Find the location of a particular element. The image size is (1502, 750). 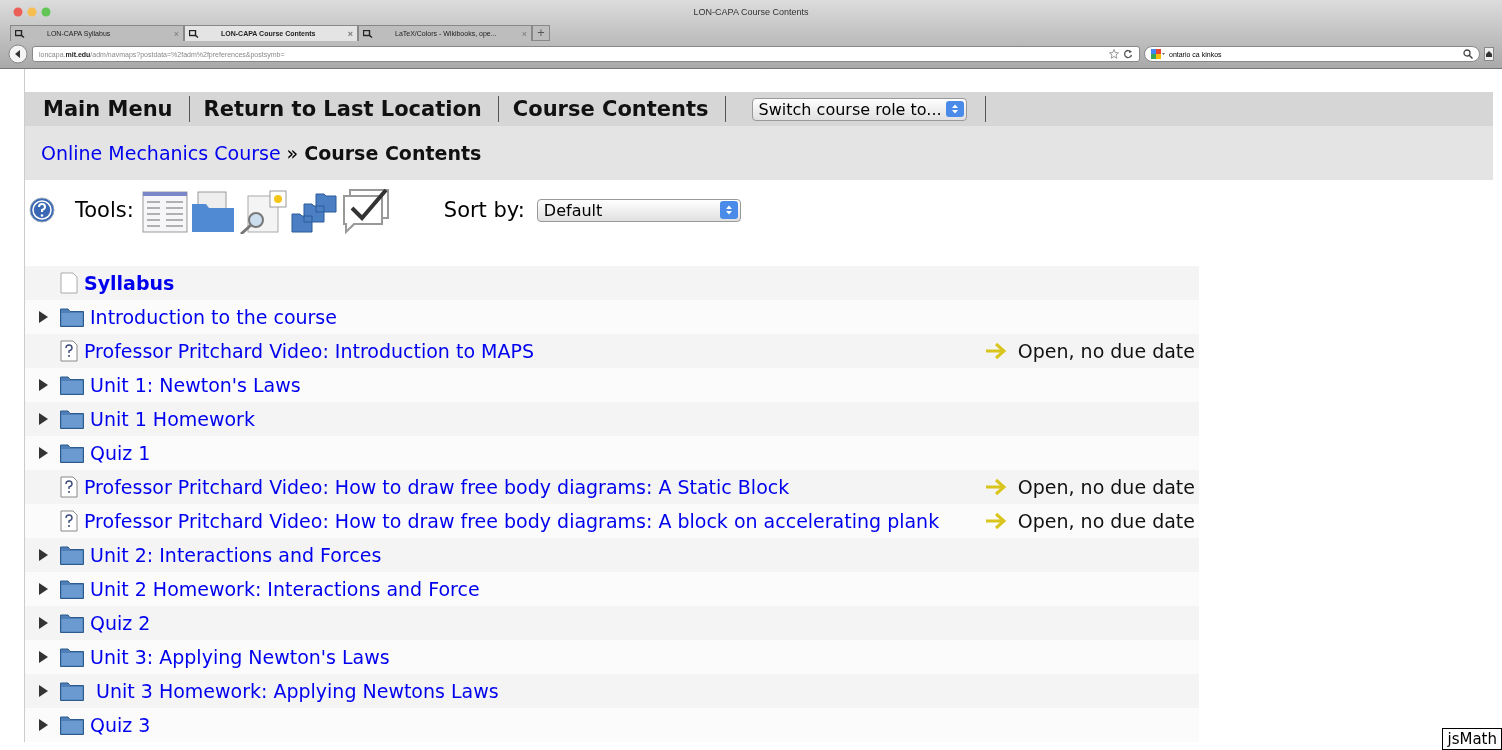

breadcrumb-current: Course Contents is located at coordinates (393, 153).